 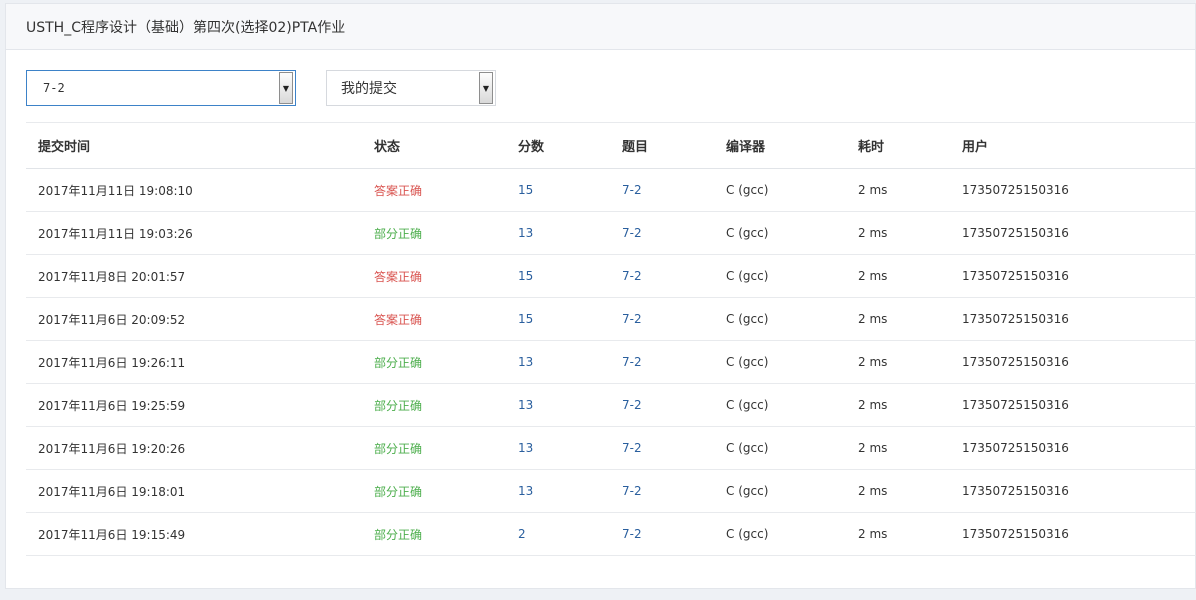 What do you see at coordinates (112, 534) in the screenshot?
I see `submission-time: 2017年11月6日 19:15:49` at bounding box center [112, 534].